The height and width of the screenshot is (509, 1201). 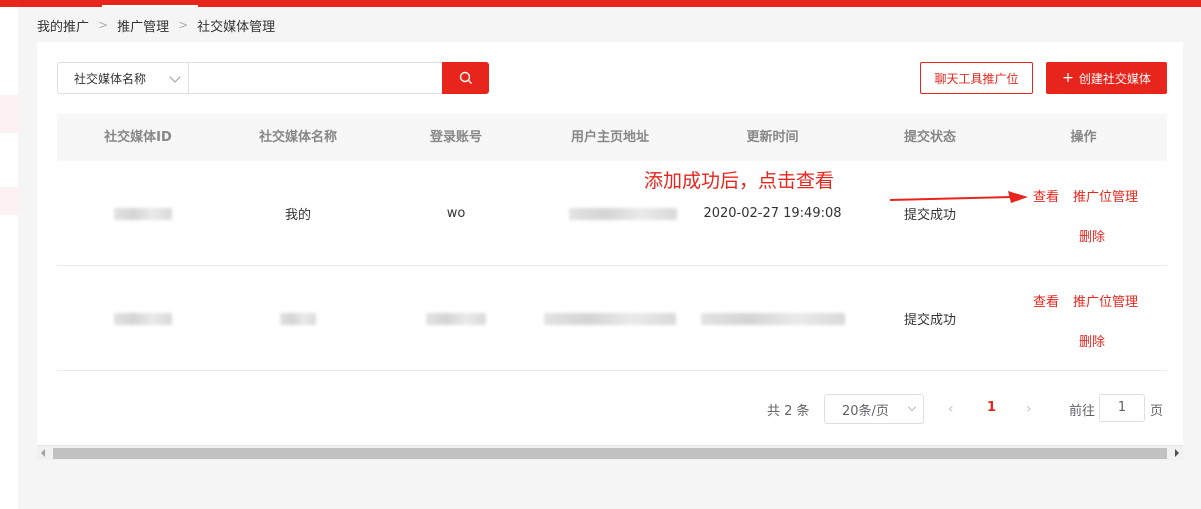 I want to click on chat-tool-promotion-button: 聊天工具推广位, so click(x=976, y=78).